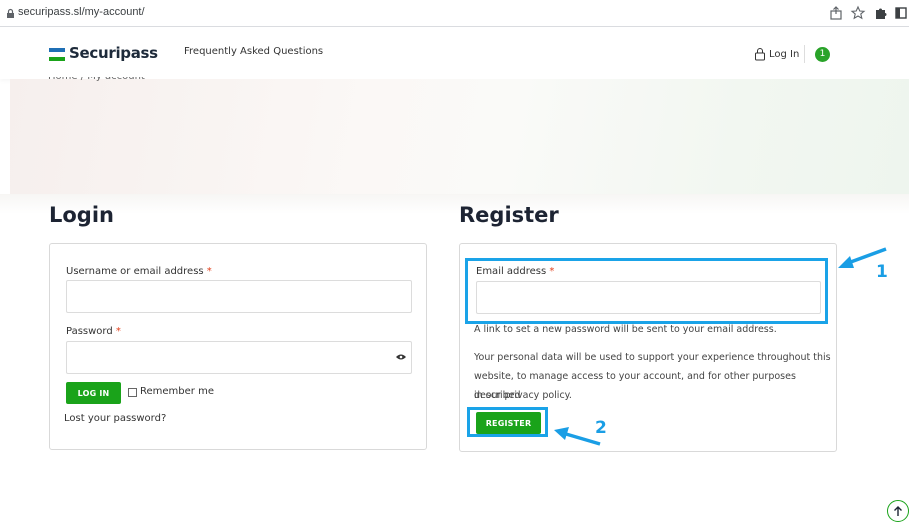  I want to click on site-logo: Securipass, so click(105, 54).